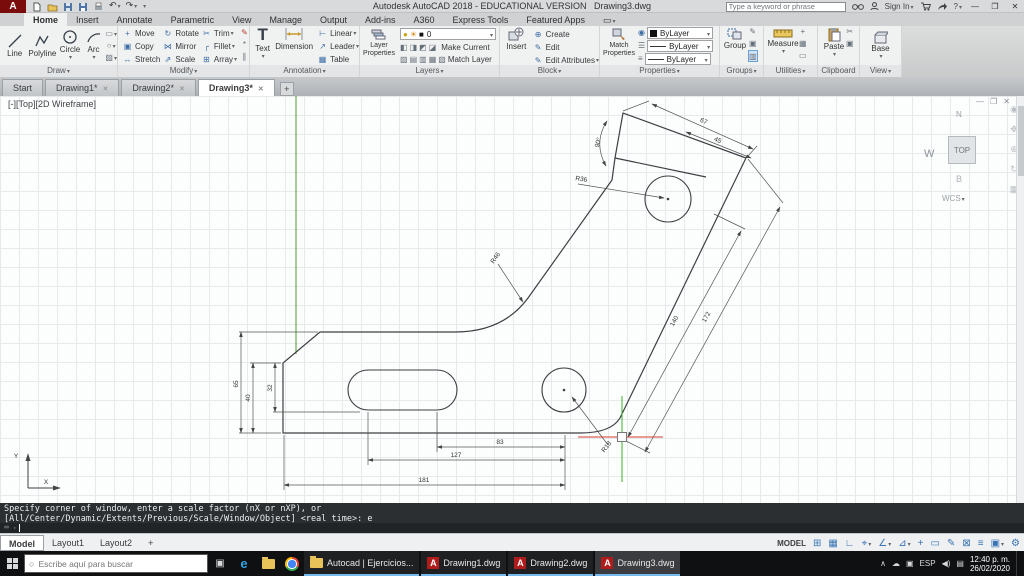  I want to click on copy-clip-icon: ▣, so click(850, 44).